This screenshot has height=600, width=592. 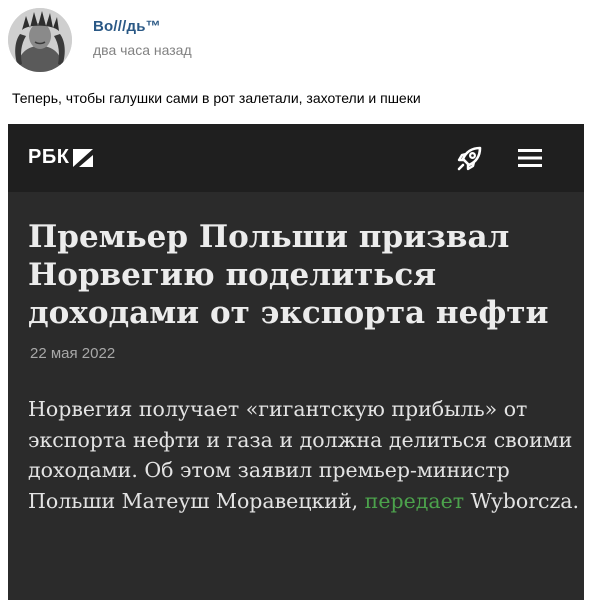 What do you see at coordinates (142, 50) in the screenshot?
I see `post-timestamp: два часа назад` at bounding box center [142, 50].